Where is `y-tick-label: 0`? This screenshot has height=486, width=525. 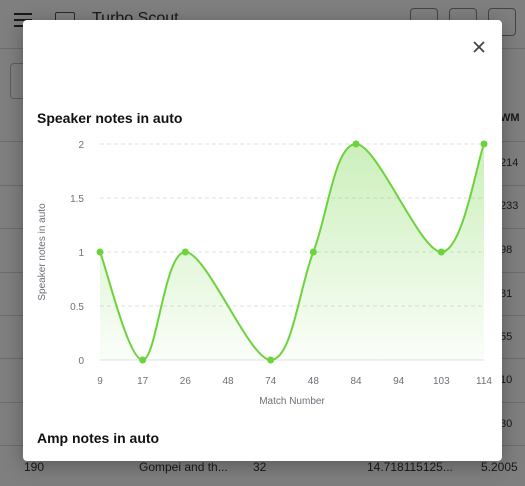
y-tick-label: 0 is located at coordinates (81, 361).